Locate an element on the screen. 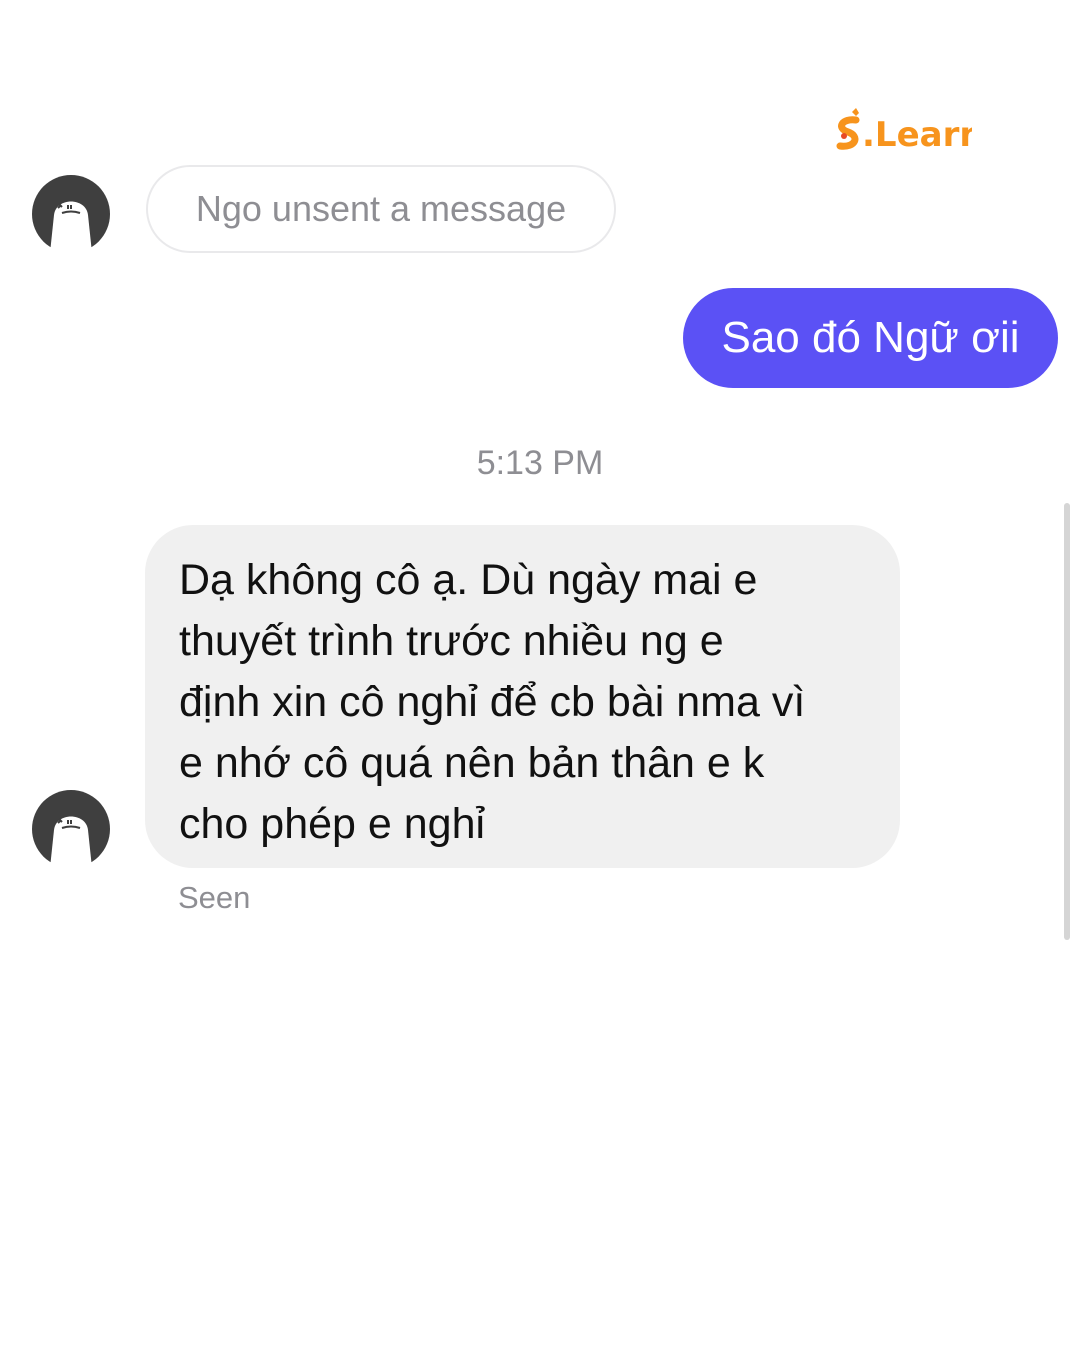 The width and height of the screenshot is (1080, 1350). slearn-watermark-logo: .Learn is located at coordinates (902, 131).